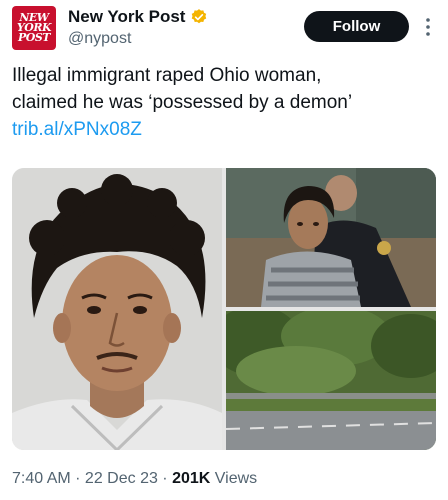 This screenshot has width=448, height=500. Describe the element at coordinates (126, 17) in the screenshot. I see `display-name: New York Post` at that location.